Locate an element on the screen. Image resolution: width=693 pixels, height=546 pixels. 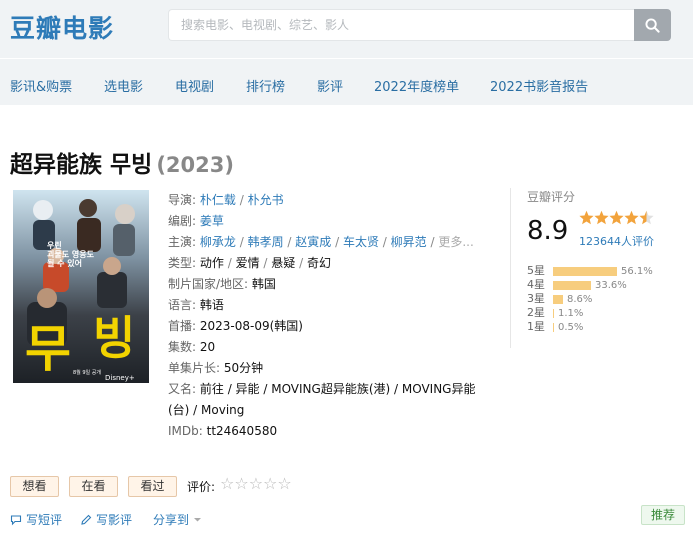
cast-link: 车太贤 is located at coordinates (361, 242).